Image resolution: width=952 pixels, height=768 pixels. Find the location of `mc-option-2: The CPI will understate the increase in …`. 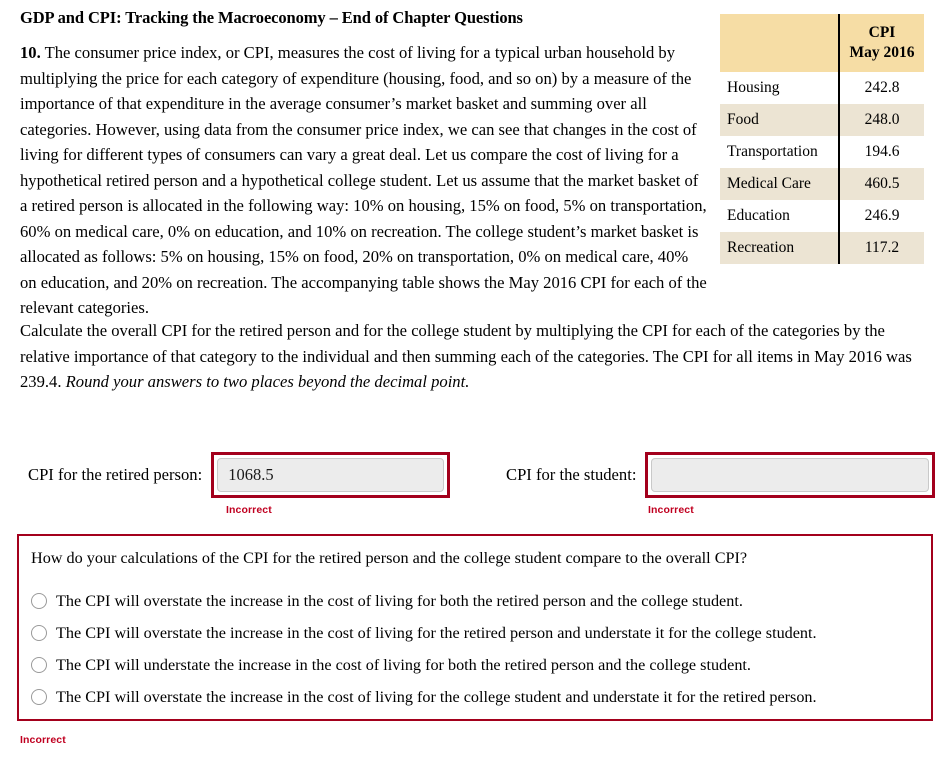

mc-option-2: The CPI will understate the increase in … is located at coordinates (476, 665).